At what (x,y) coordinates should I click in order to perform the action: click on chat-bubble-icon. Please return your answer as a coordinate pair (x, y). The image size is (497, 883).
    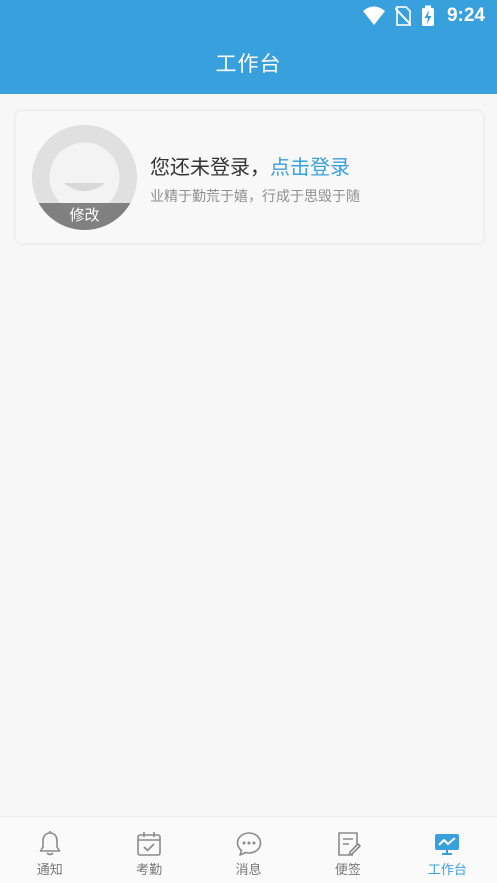
    Looking at the image, I should click on (248, 844).